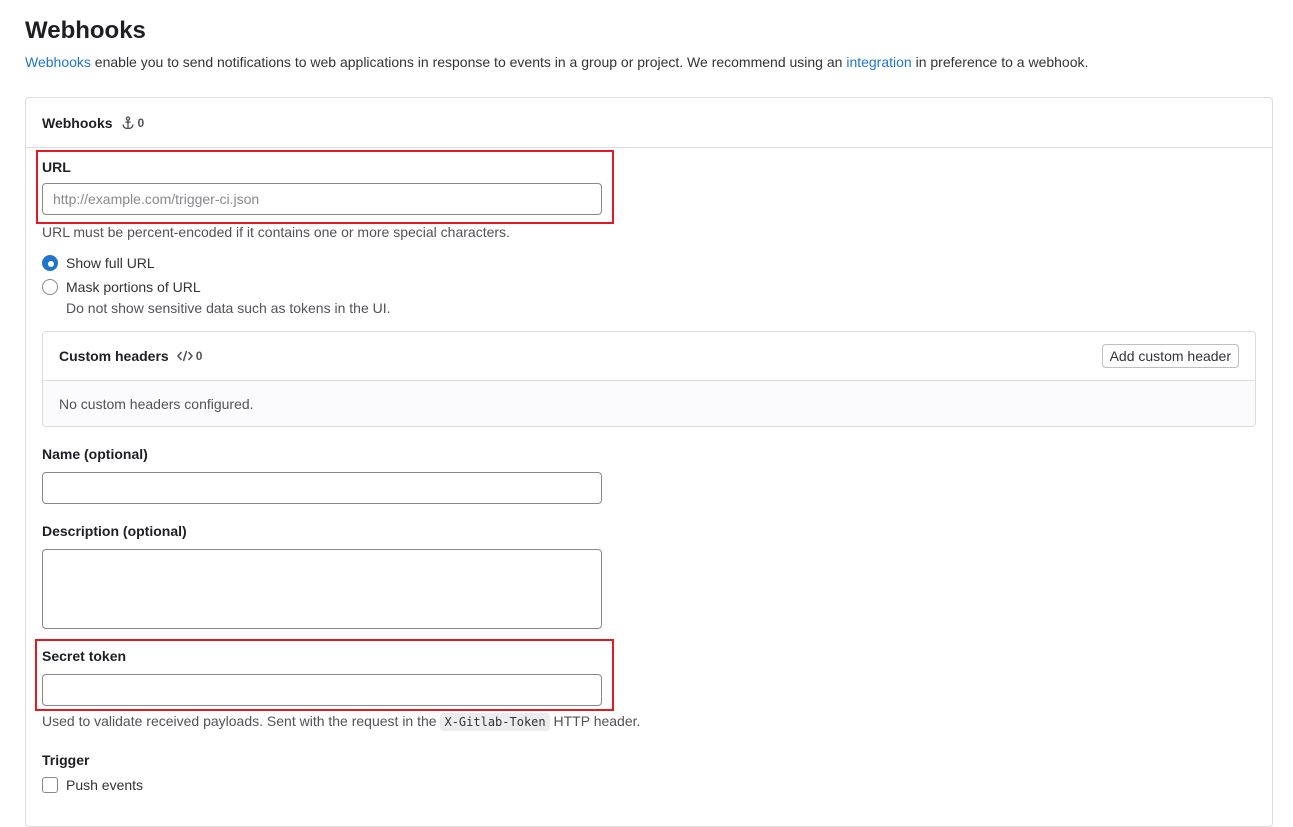 The height and width of the screenshot is (827, 1293). Describe the element at coordinates (495, 722) in the screenshot. I see `secret-token-header-code: X-Gitlab-Token` at that location.